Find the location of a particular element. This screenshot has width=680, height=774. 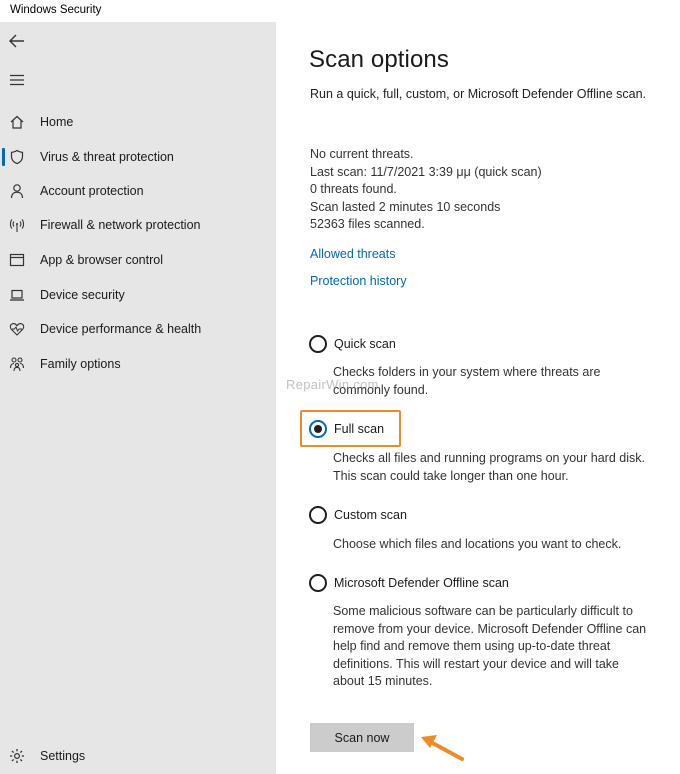

gear-icon is located at coordinates (17, 756).